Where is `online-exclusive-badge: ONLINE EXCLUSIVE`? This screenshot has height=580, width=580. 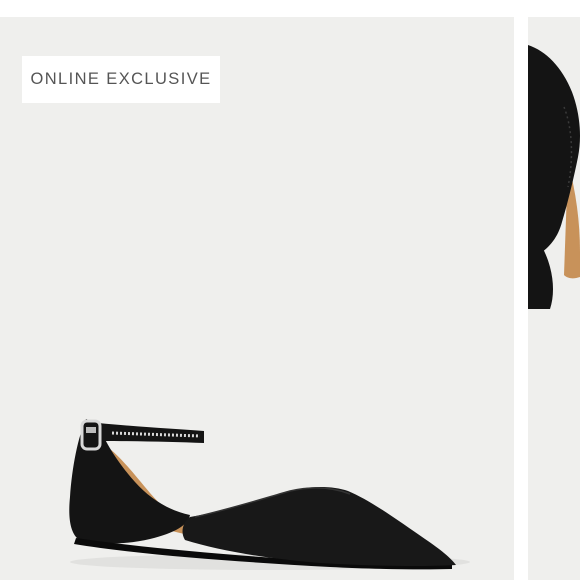 online-exclusive-badge: ONLINE EXCLUSIVE is located at coordinates (121, 79).